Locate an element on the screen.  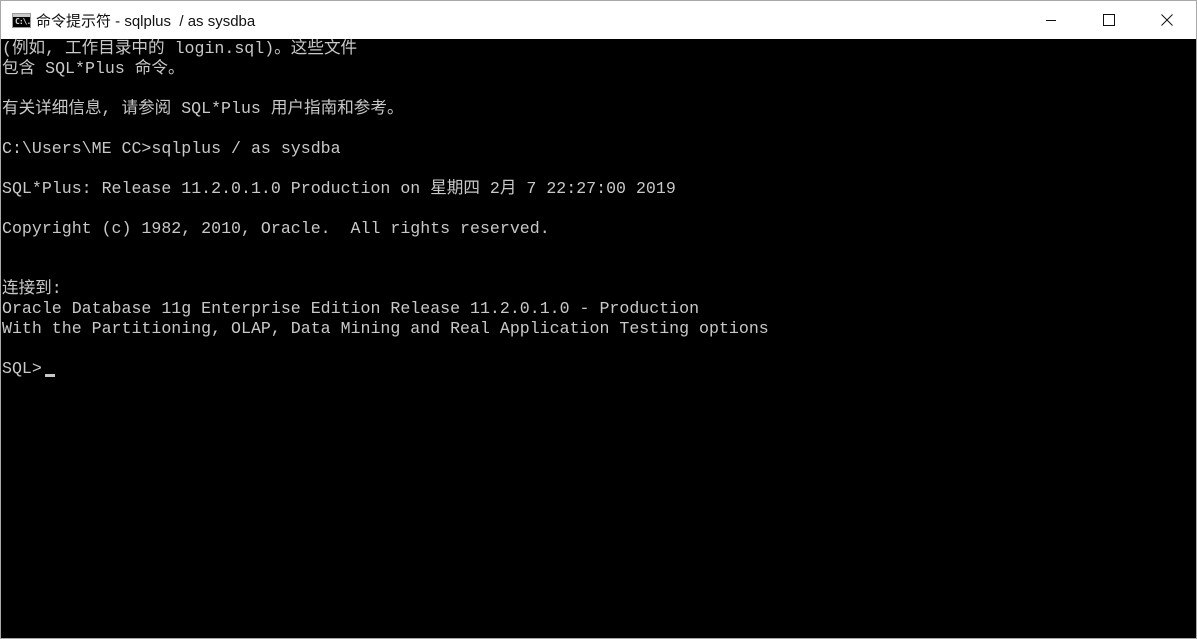
window-controls is located at coordinates (1109, 20).